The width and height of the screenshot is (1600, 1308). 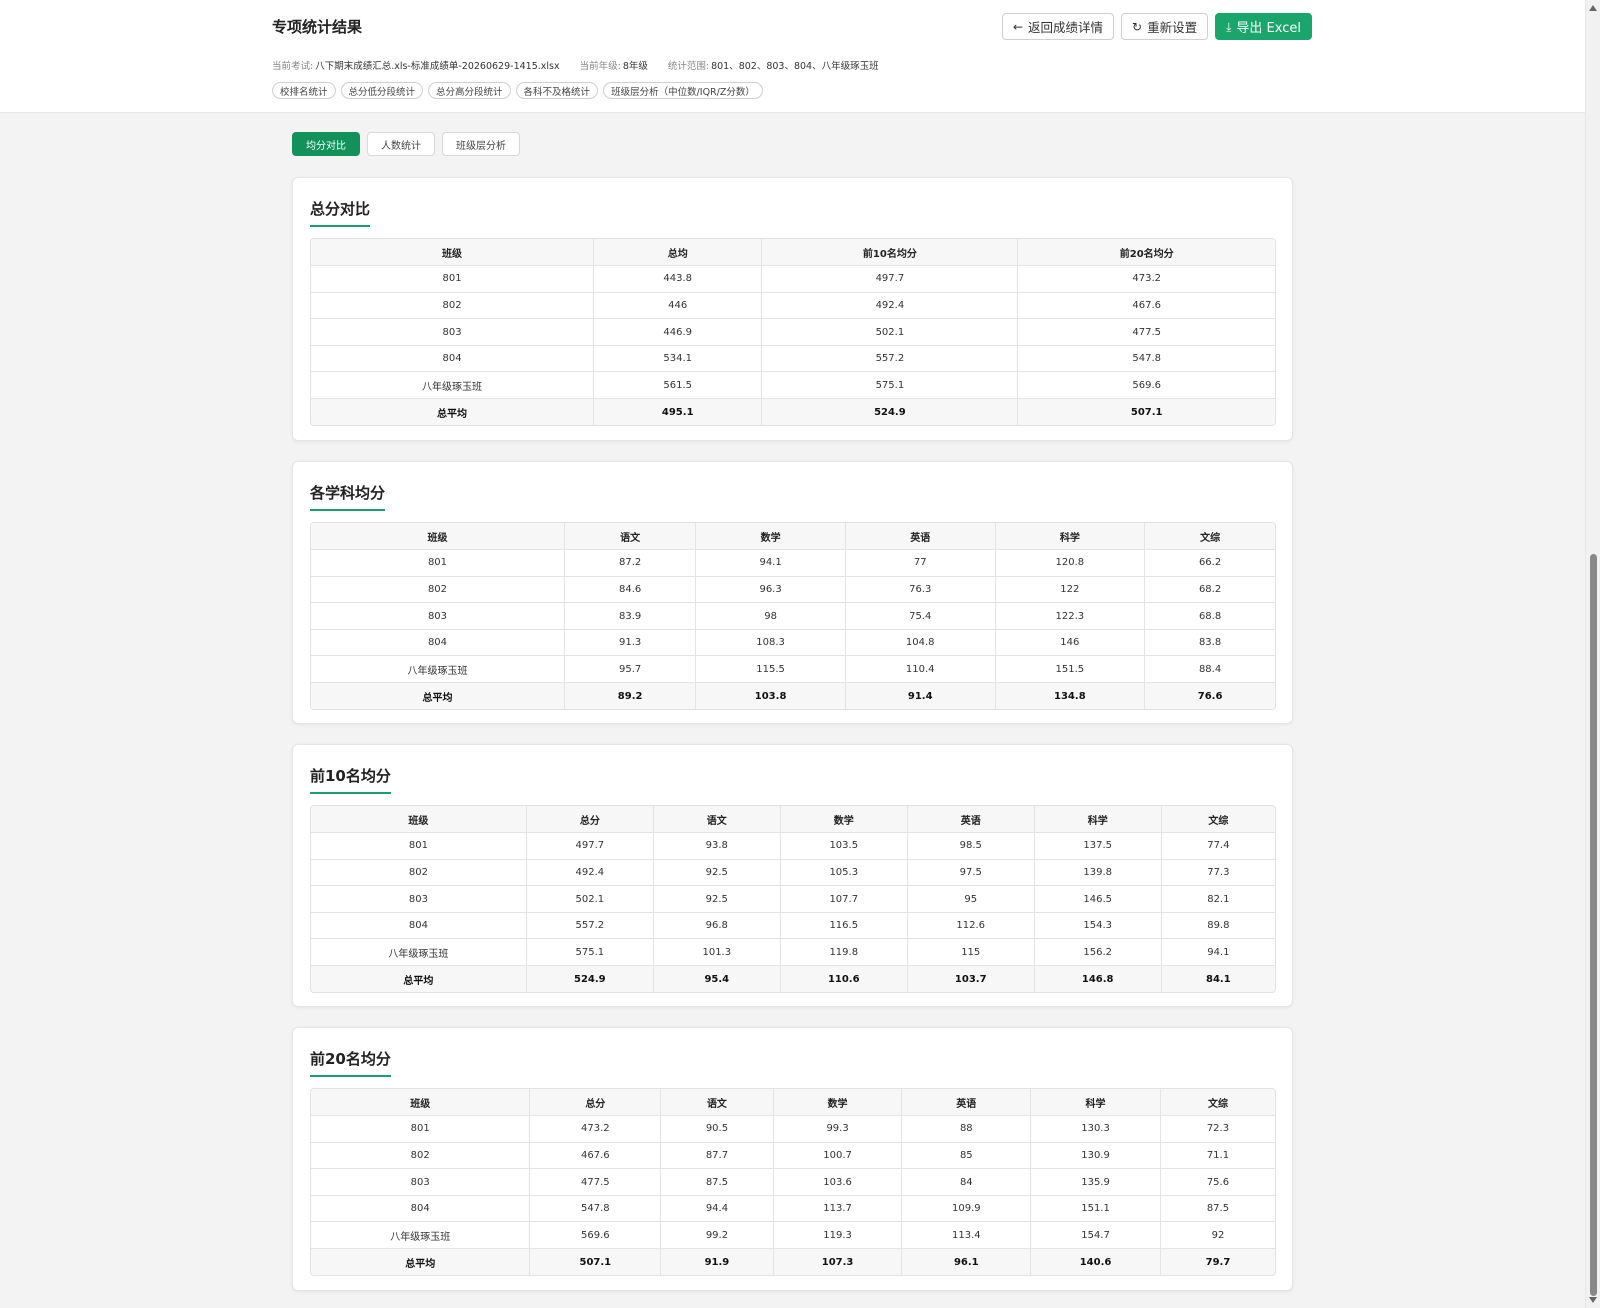 I want to click on tab-headcount: 人数统计, so click(x=401, y=144).